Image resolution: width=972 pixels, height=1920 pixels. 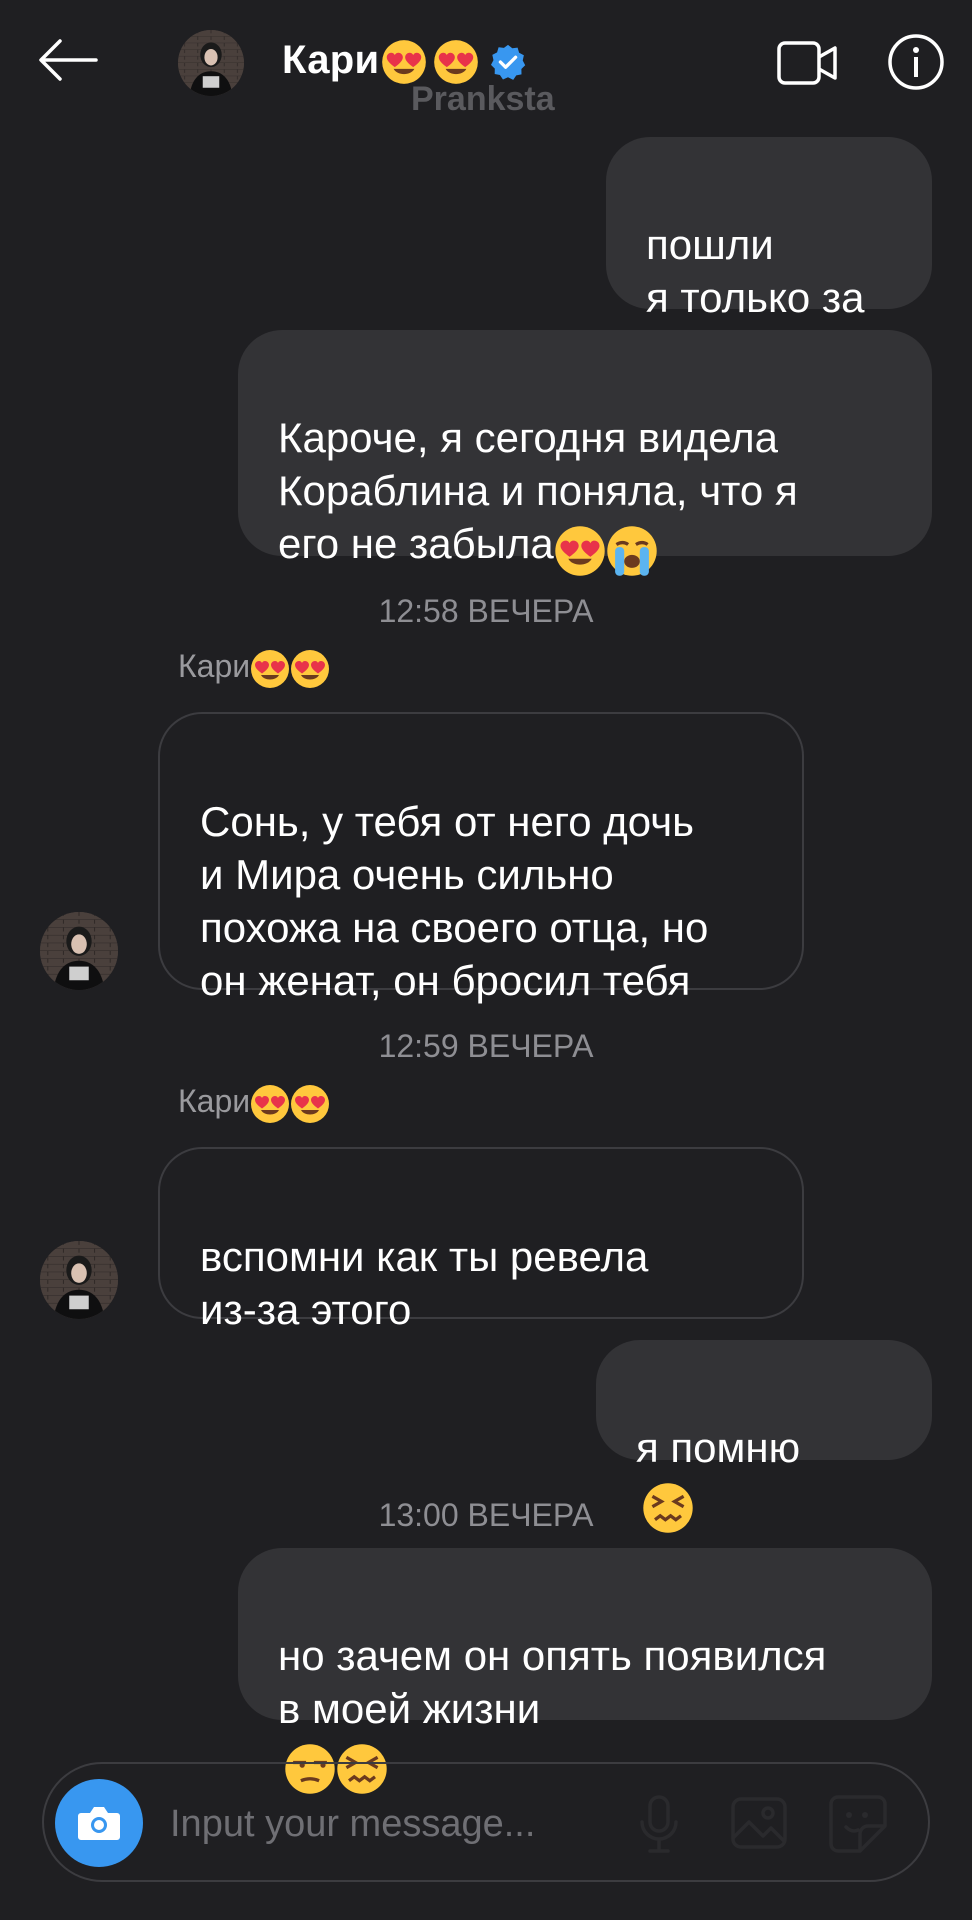 What do you see at coordinates (858, 1824) in the screenshot?
I see `sticker-icon` at bounding box center [858, 1824].